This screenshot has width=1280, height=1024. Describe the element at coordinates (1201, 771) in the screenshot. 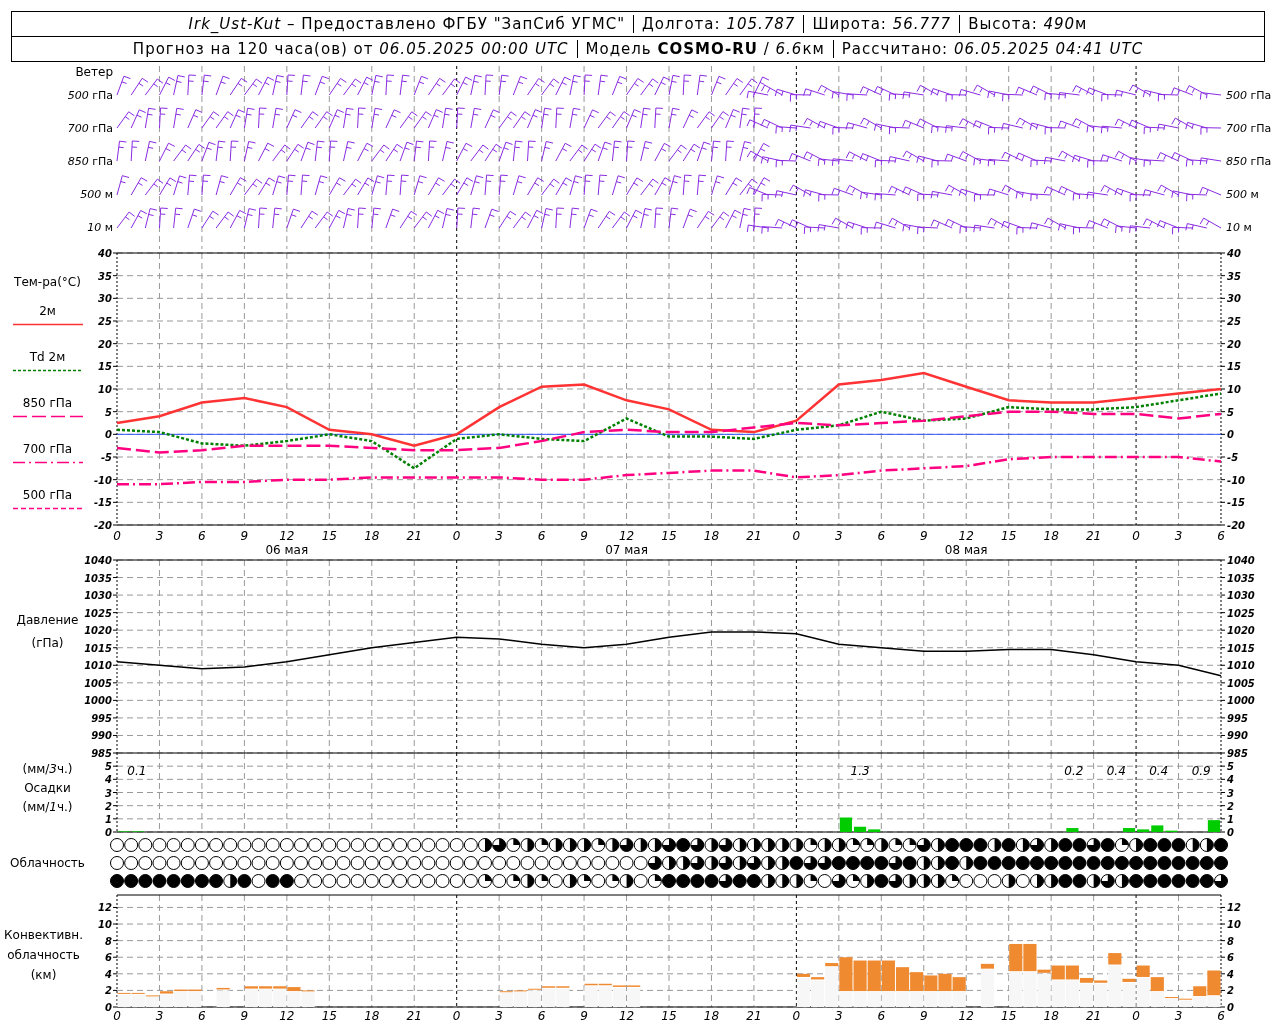

I see `precipitation-total: 0.9` at that location.